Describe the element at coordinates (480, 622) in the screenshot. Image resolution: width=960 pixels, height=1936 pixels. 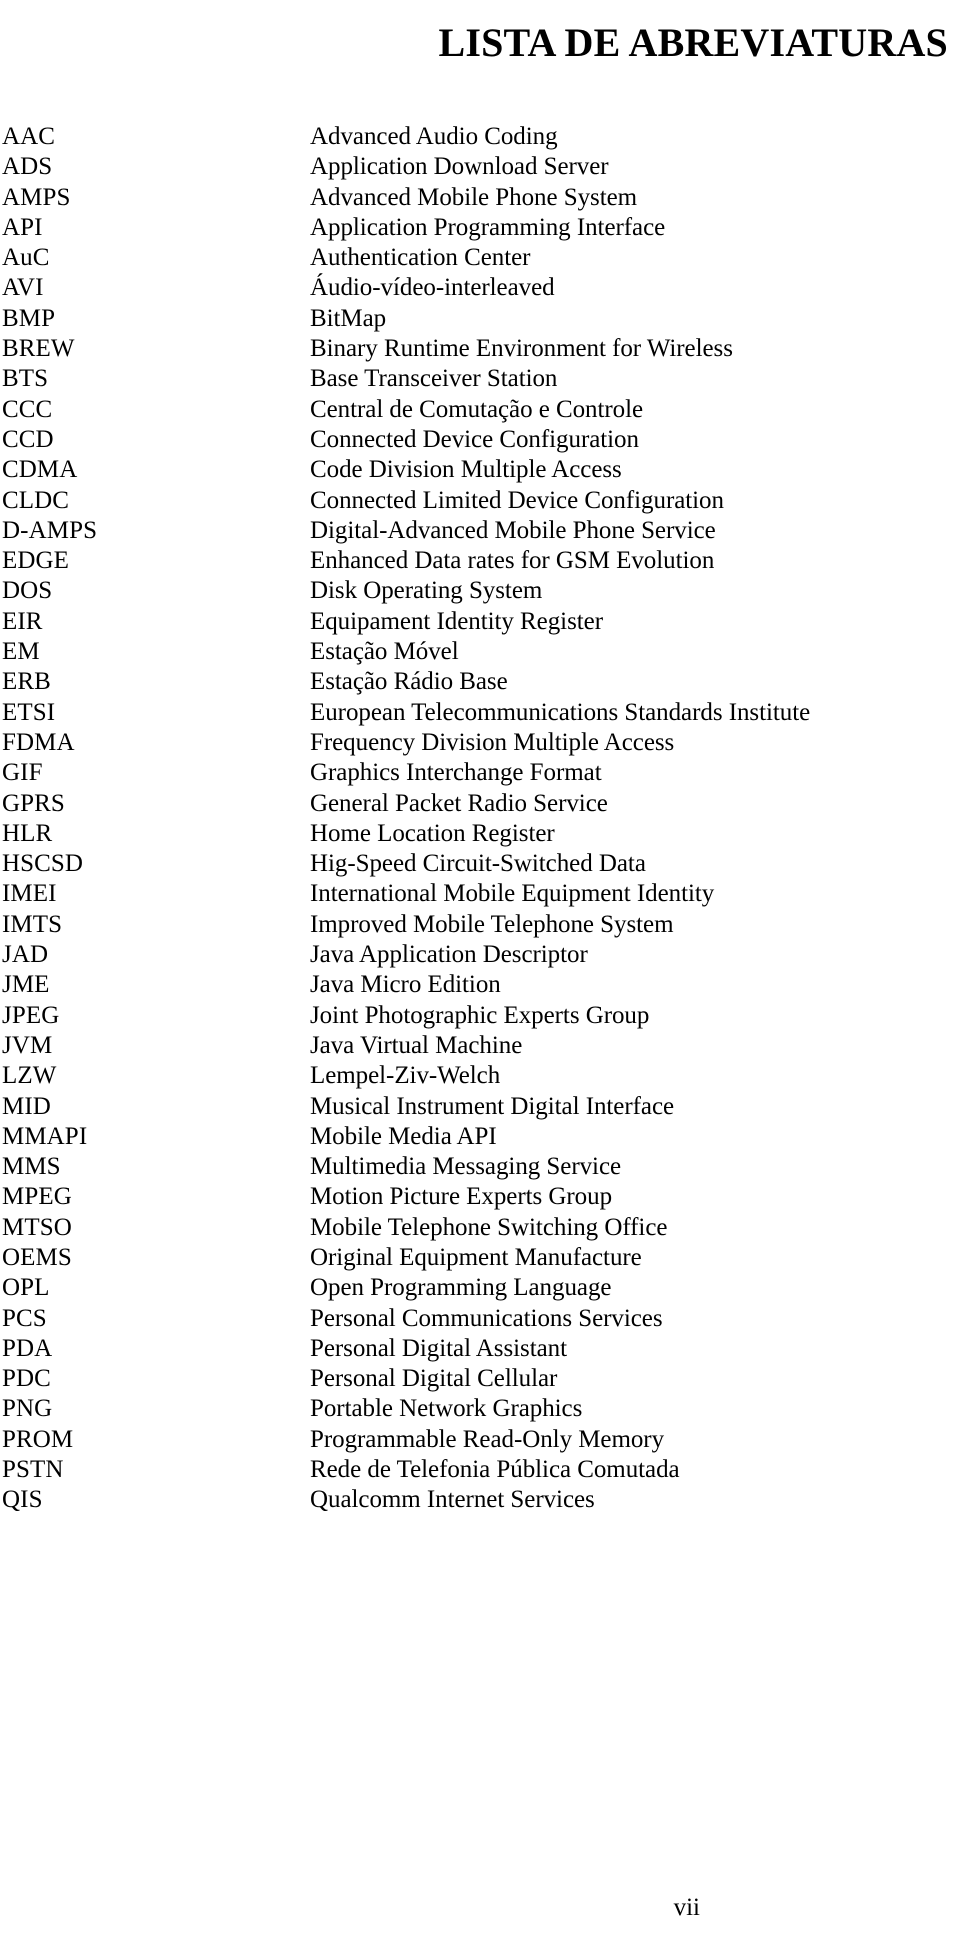
I see `abbreviation-row: EIR Equipament Identity Register` at that location.